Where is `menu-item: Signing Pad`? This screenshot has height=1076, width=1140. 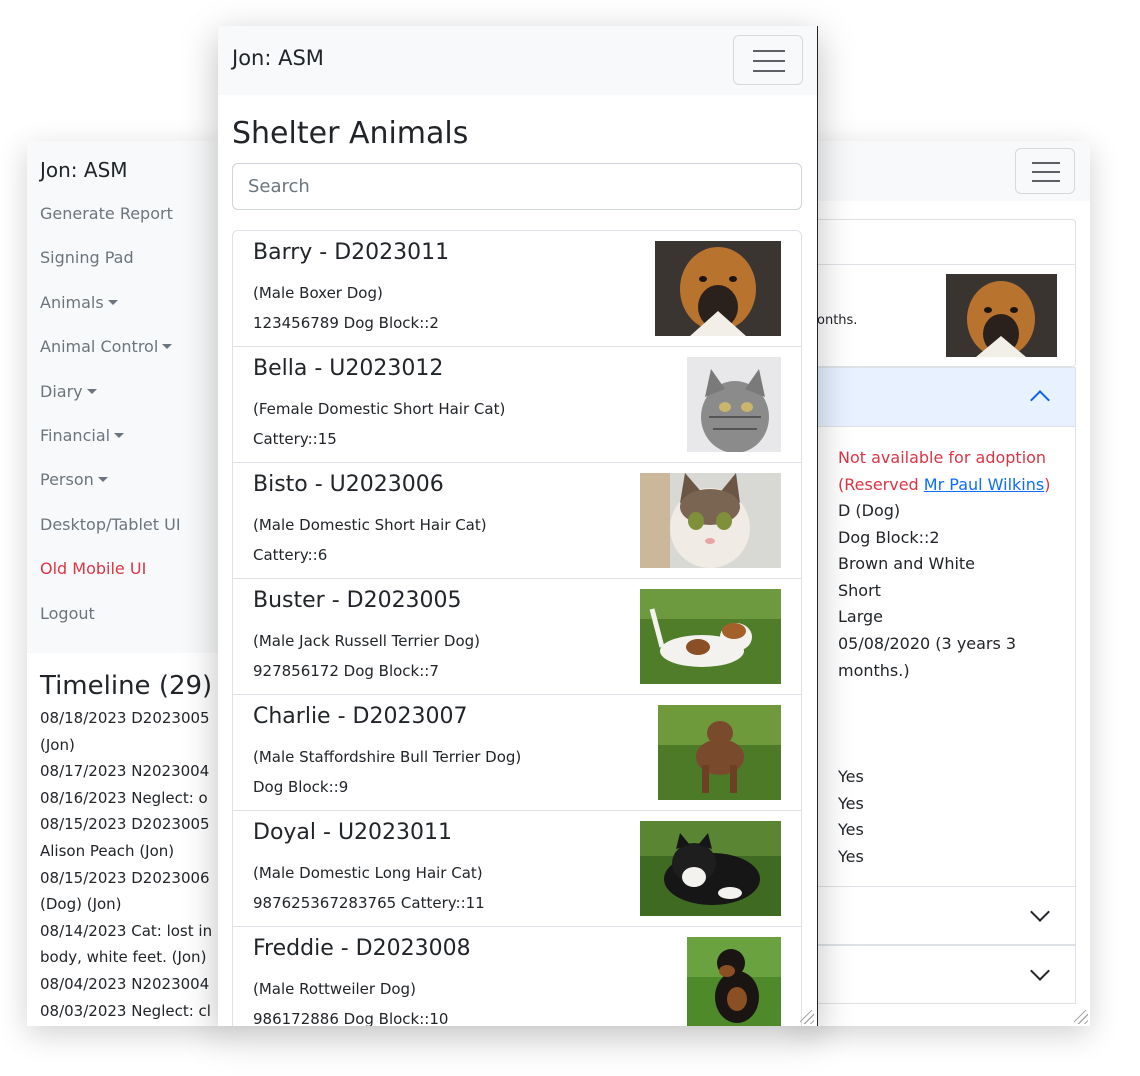 menu-item: Signing Pad is located at coordinates (133, 265).